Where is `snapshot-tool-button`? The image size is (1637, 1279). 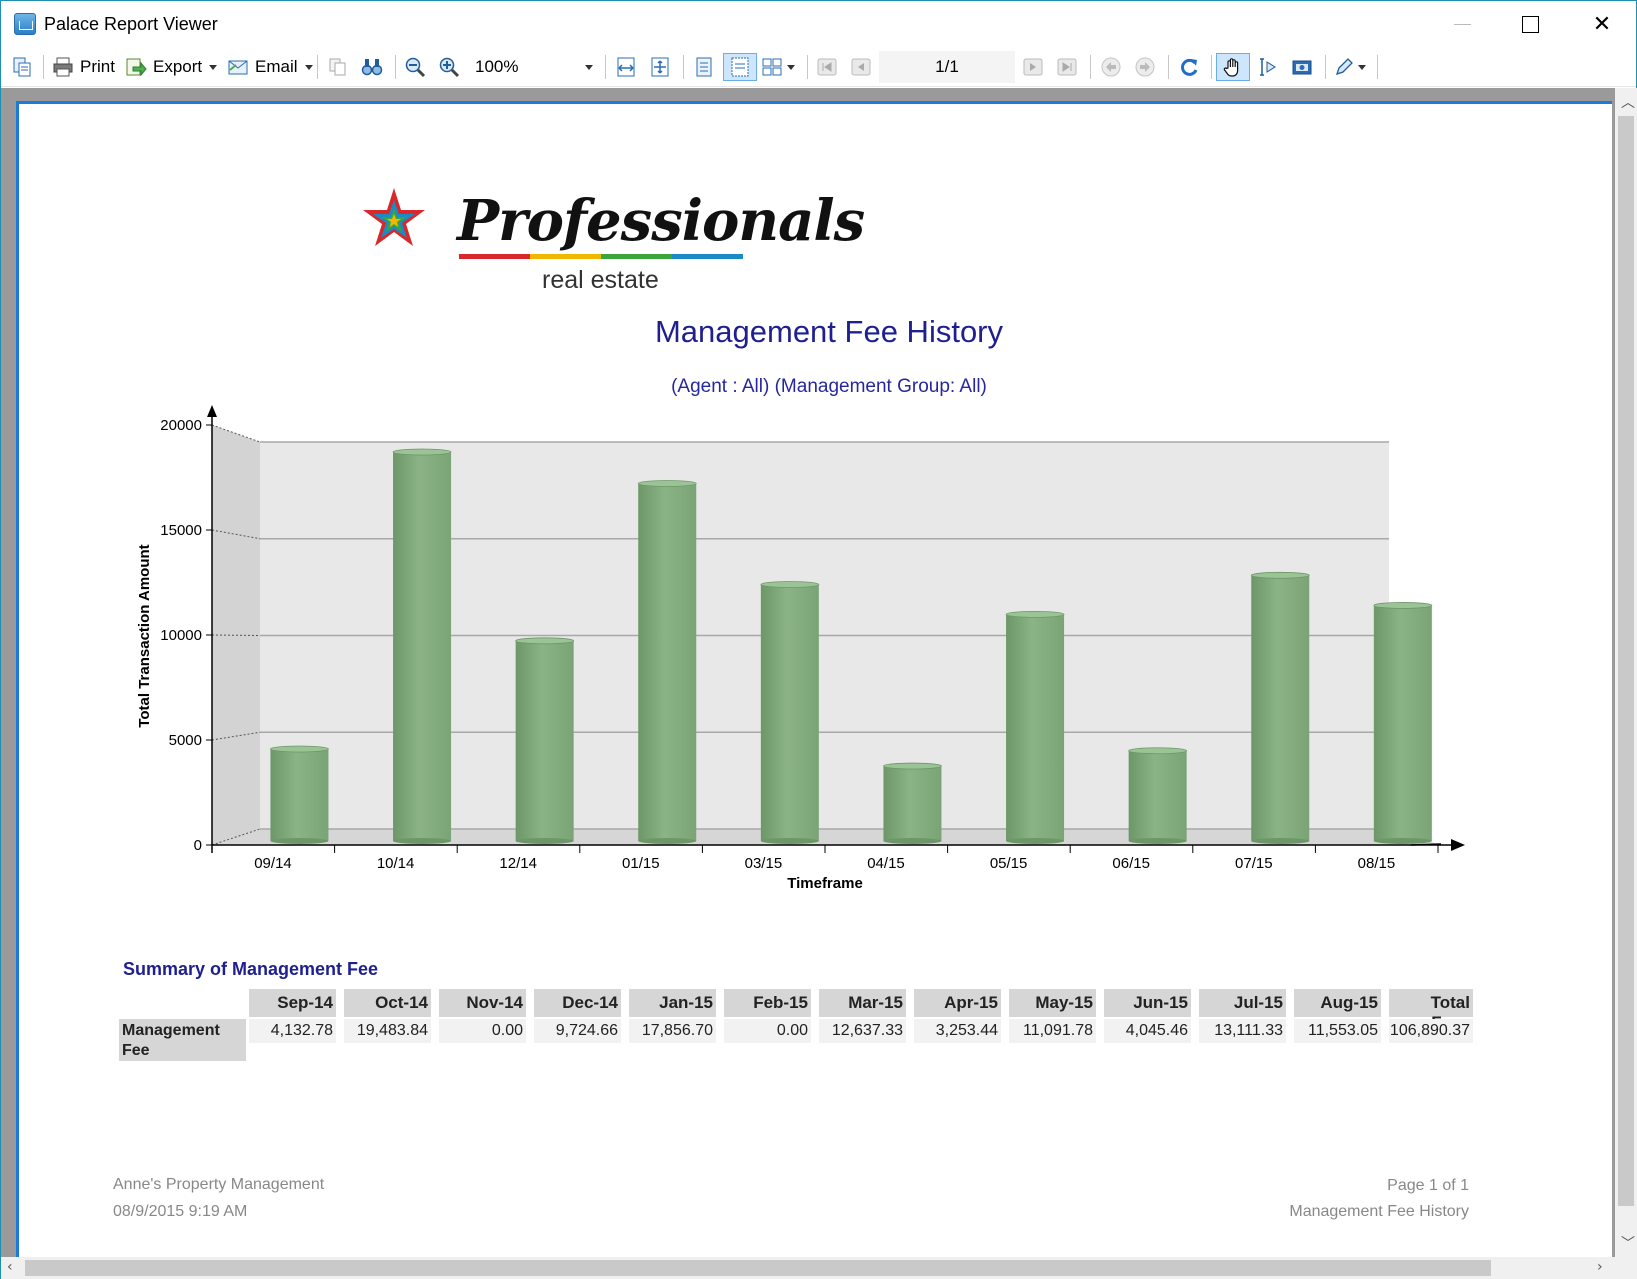 snapshot-tool-button is located at coordinates (1302, 67).